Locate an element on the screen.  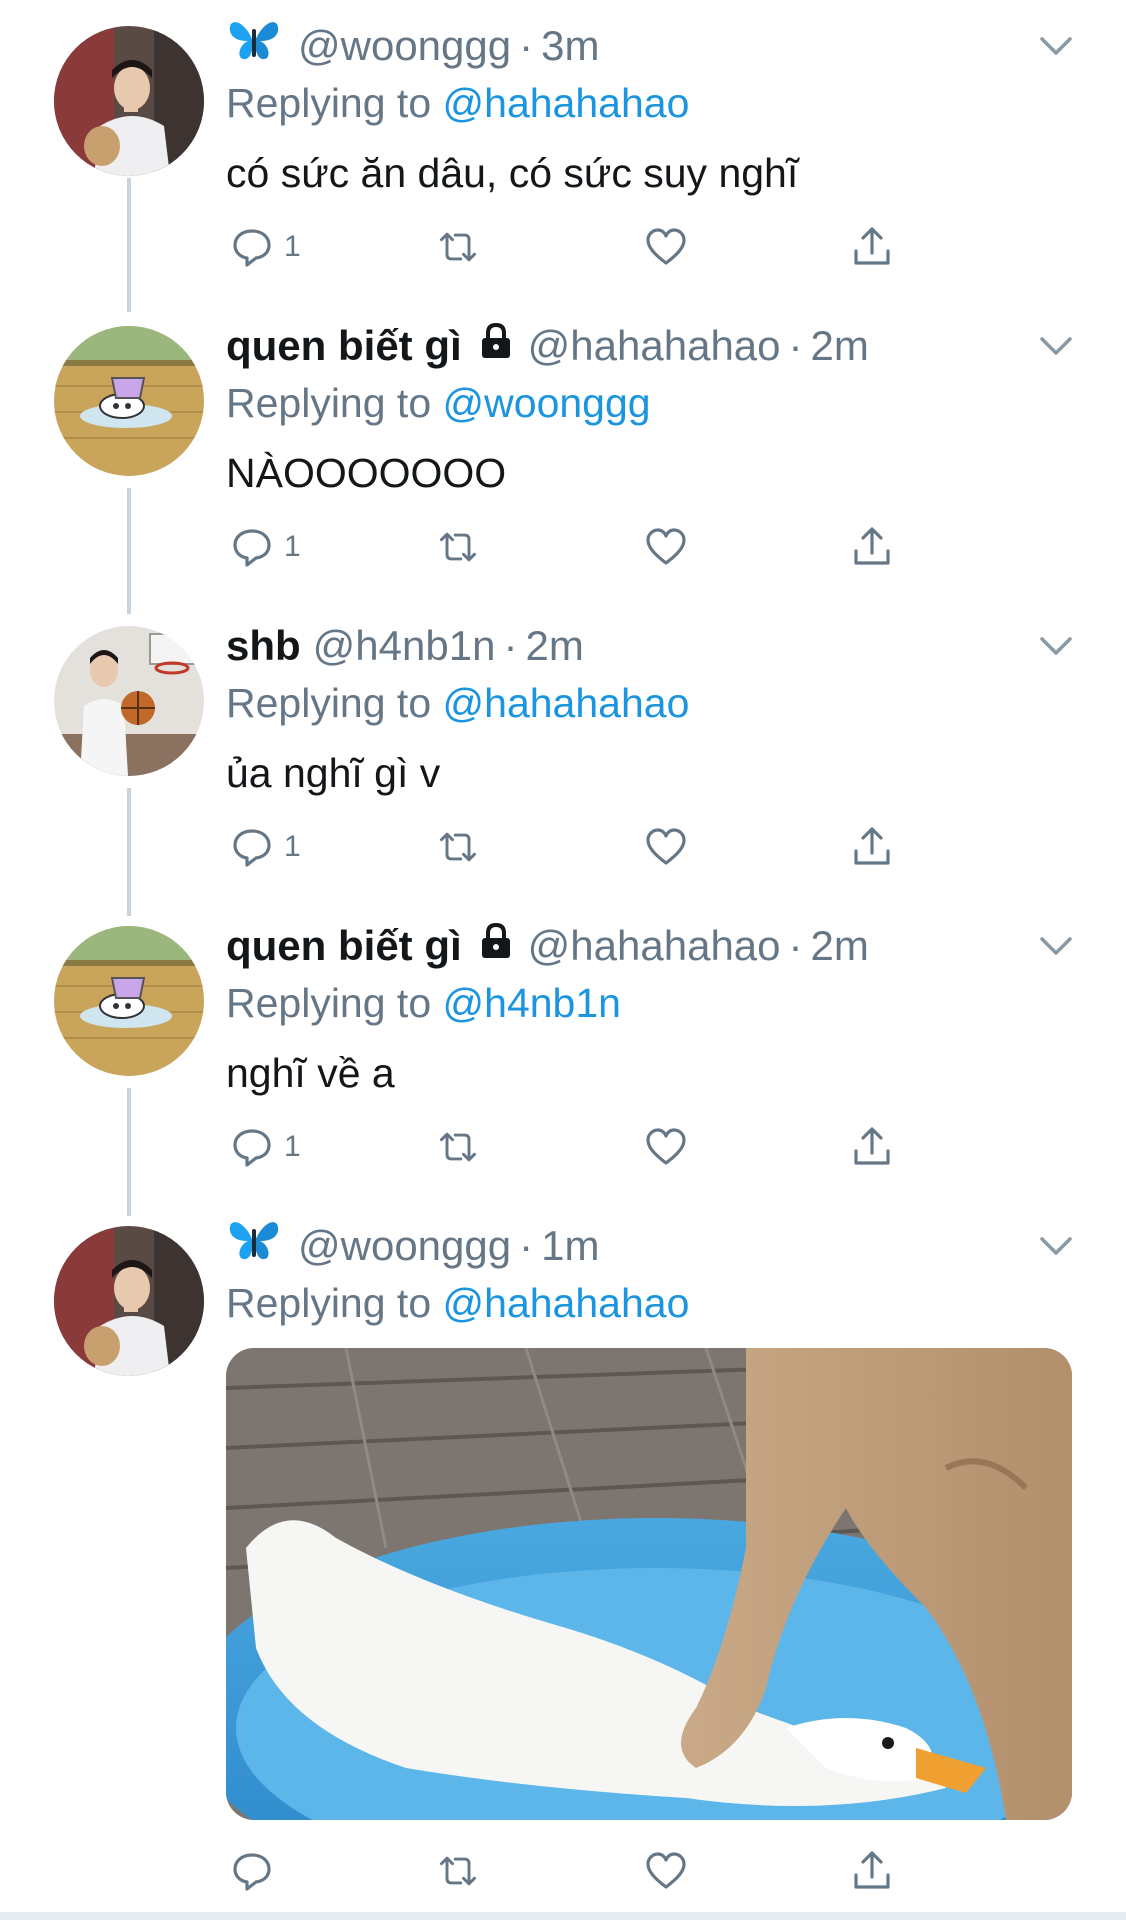
tweet-text: nghĩ về a is located at coordinates (310, 1073).